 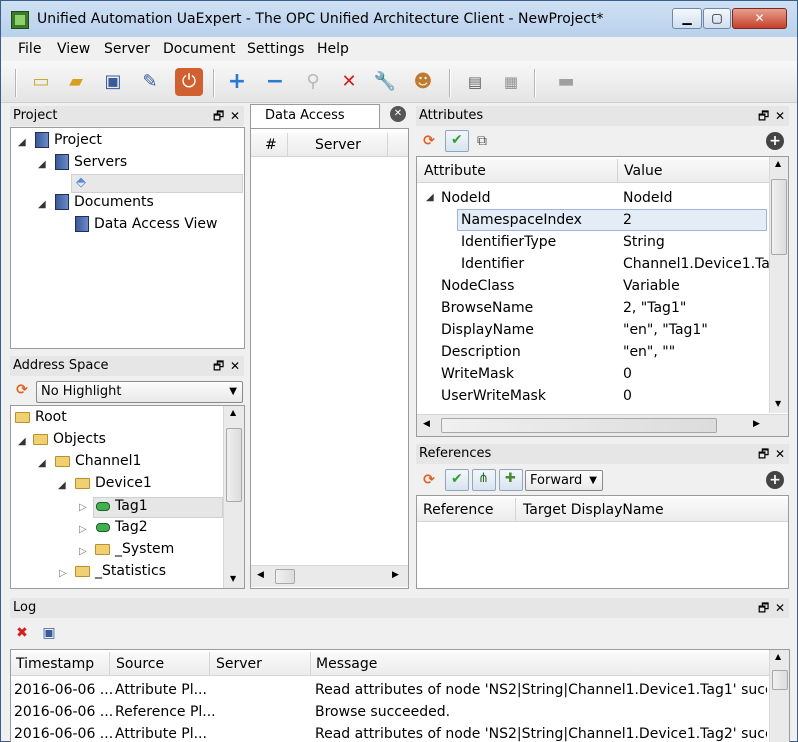 I want to click on log-vscrollbar: ▲, so click(x=779, y=696).